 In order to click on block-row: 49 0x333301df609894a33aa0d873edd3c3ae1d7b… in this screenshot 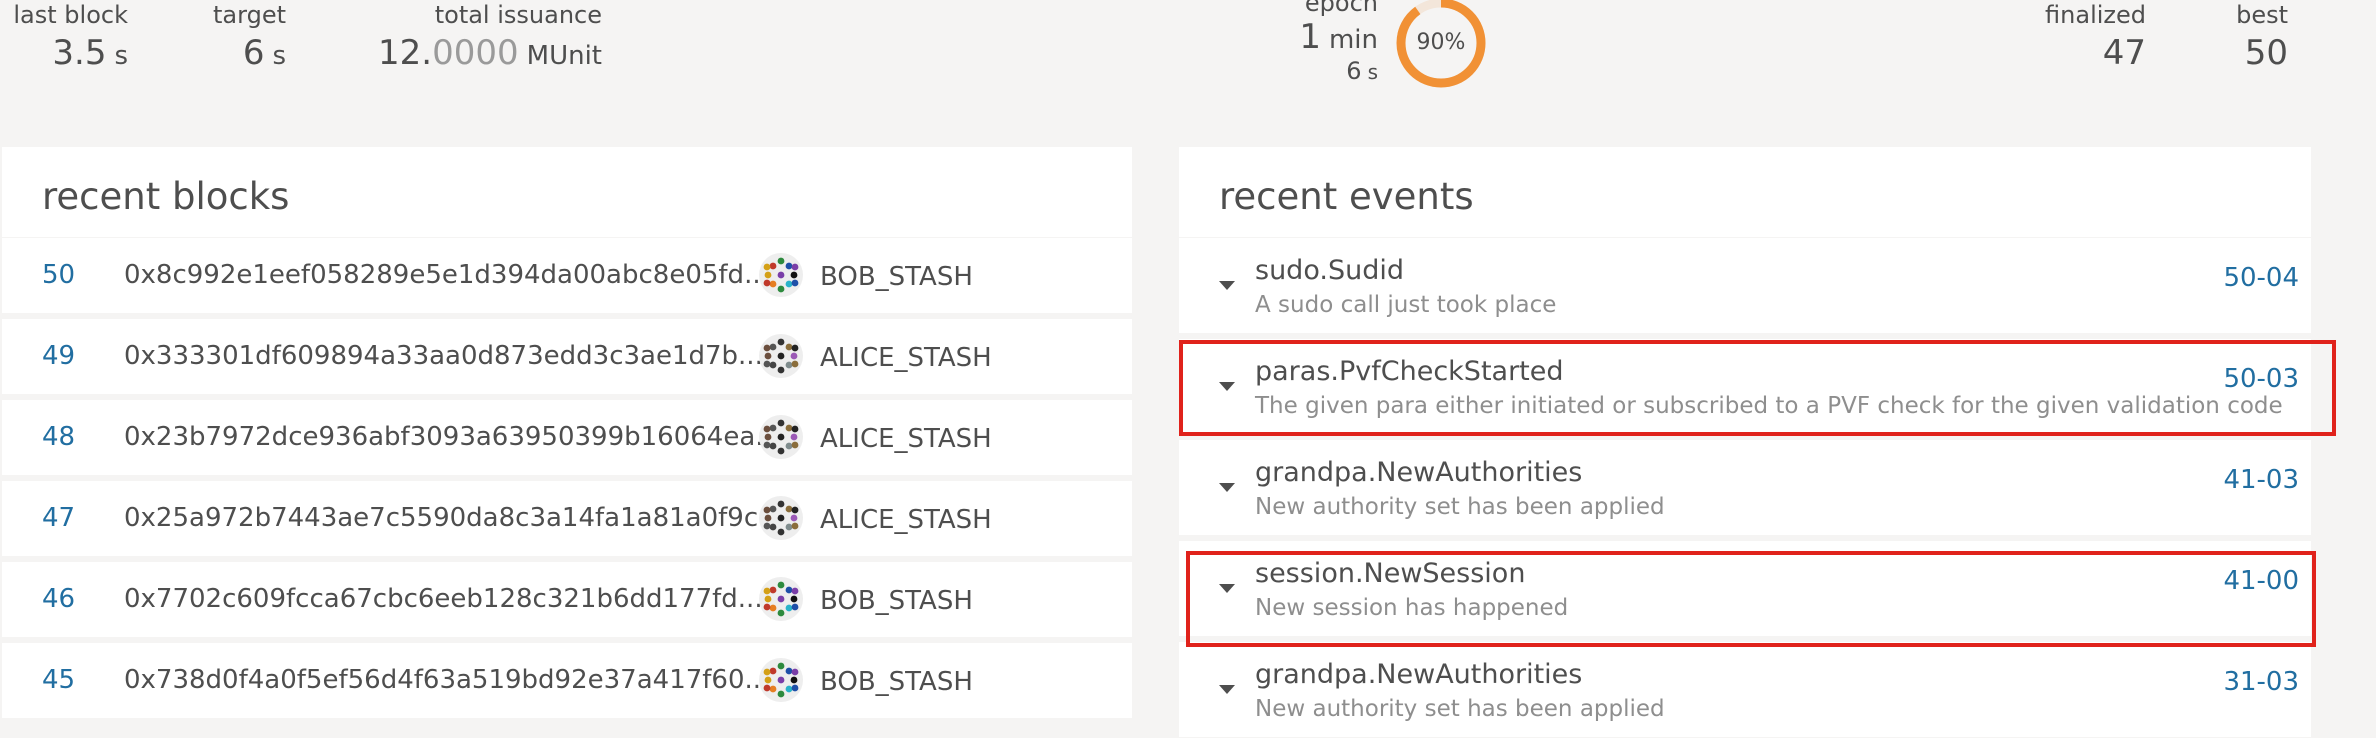, I will do `click(567, 356)`.